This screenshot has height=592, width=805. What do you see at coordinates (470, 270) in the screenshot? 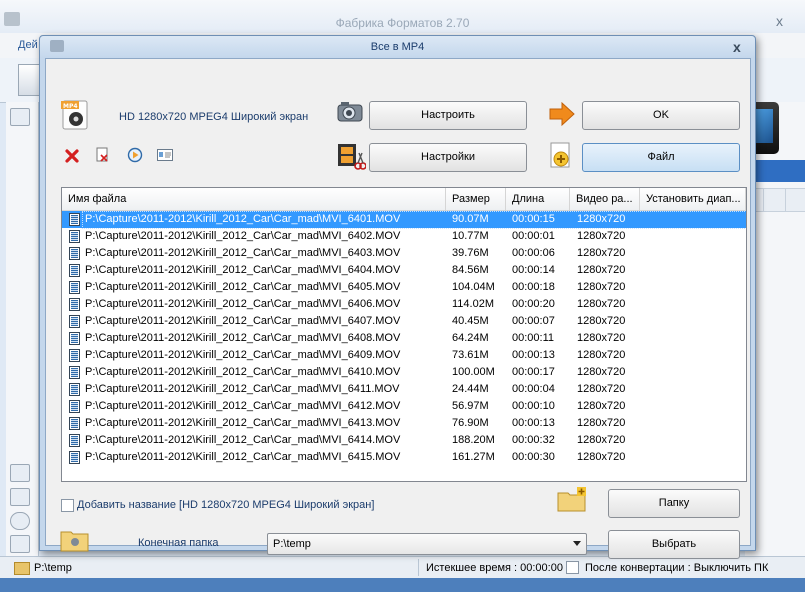
I see `cell-size: 84.56M` at bounding box center [470, 270].